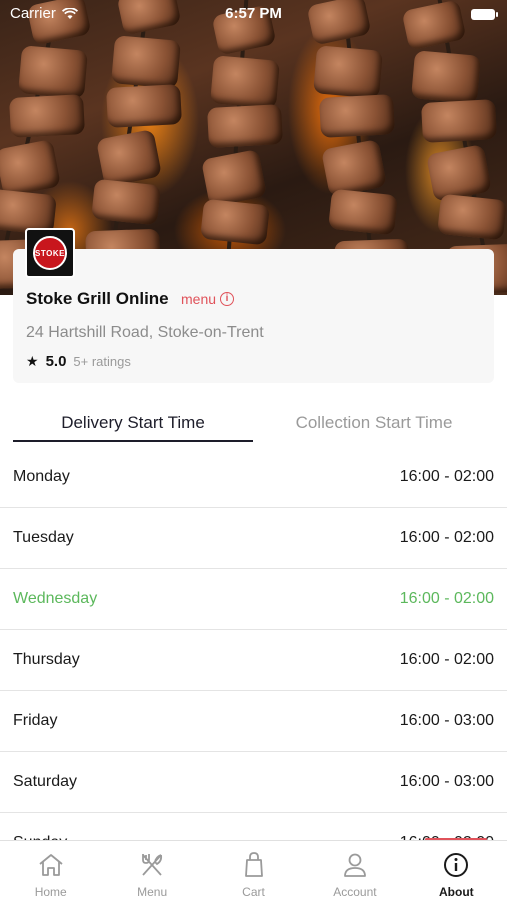  What do you see at coordinates (199, 299) in the screenshot?
I see `menu-link-label: menu` at bounding box center [199, 299].